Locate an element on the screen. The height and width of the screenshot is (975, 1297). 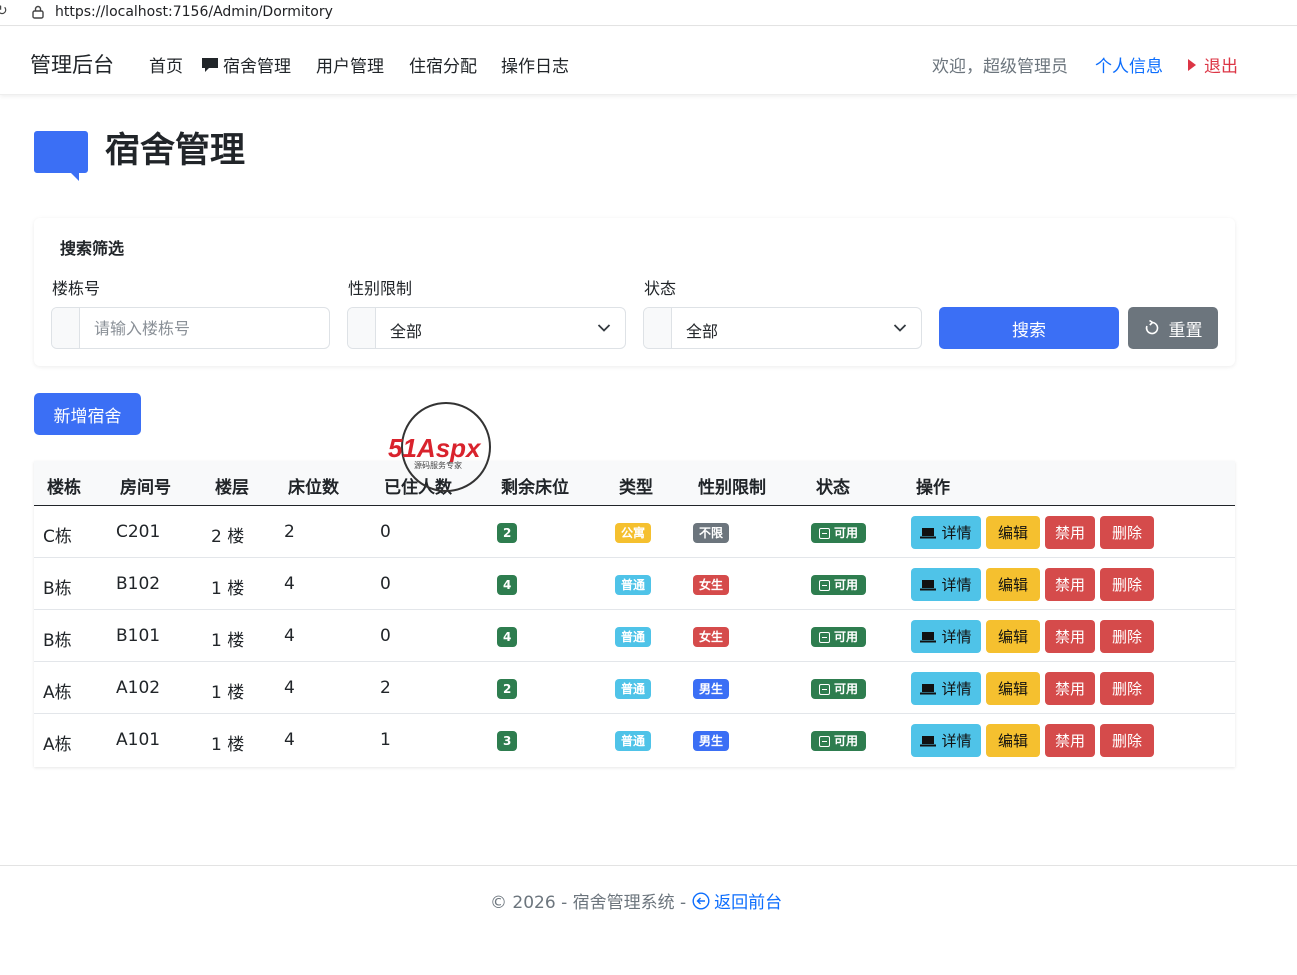
header-beds: 床位数 is located at coordinates (313, 488).